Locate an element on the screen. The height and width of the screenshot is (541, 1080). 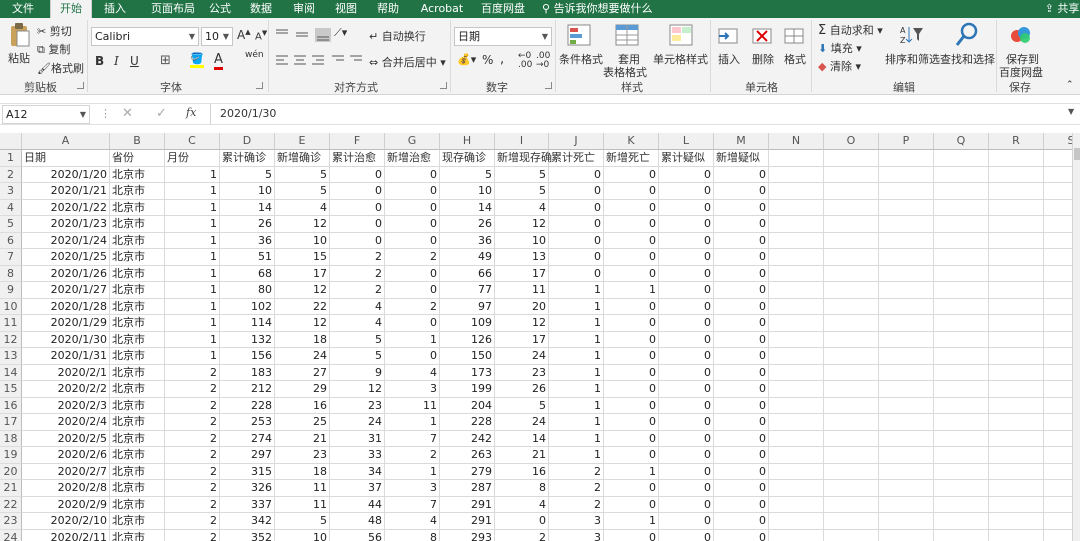
conditional-format-icon is located at coordinates (580, 36).